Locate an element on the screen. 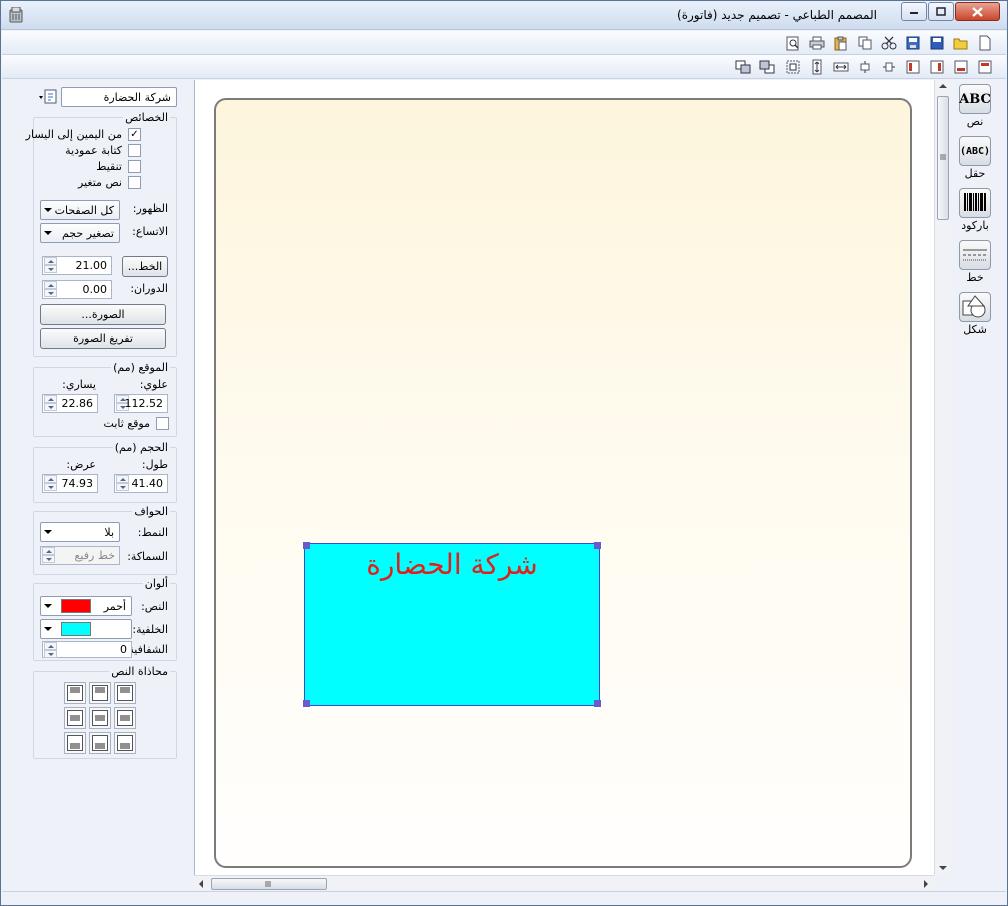 This screenshot has width=1008, height=906. distribute-horizontal-icon is located at coordinates (841, 67).